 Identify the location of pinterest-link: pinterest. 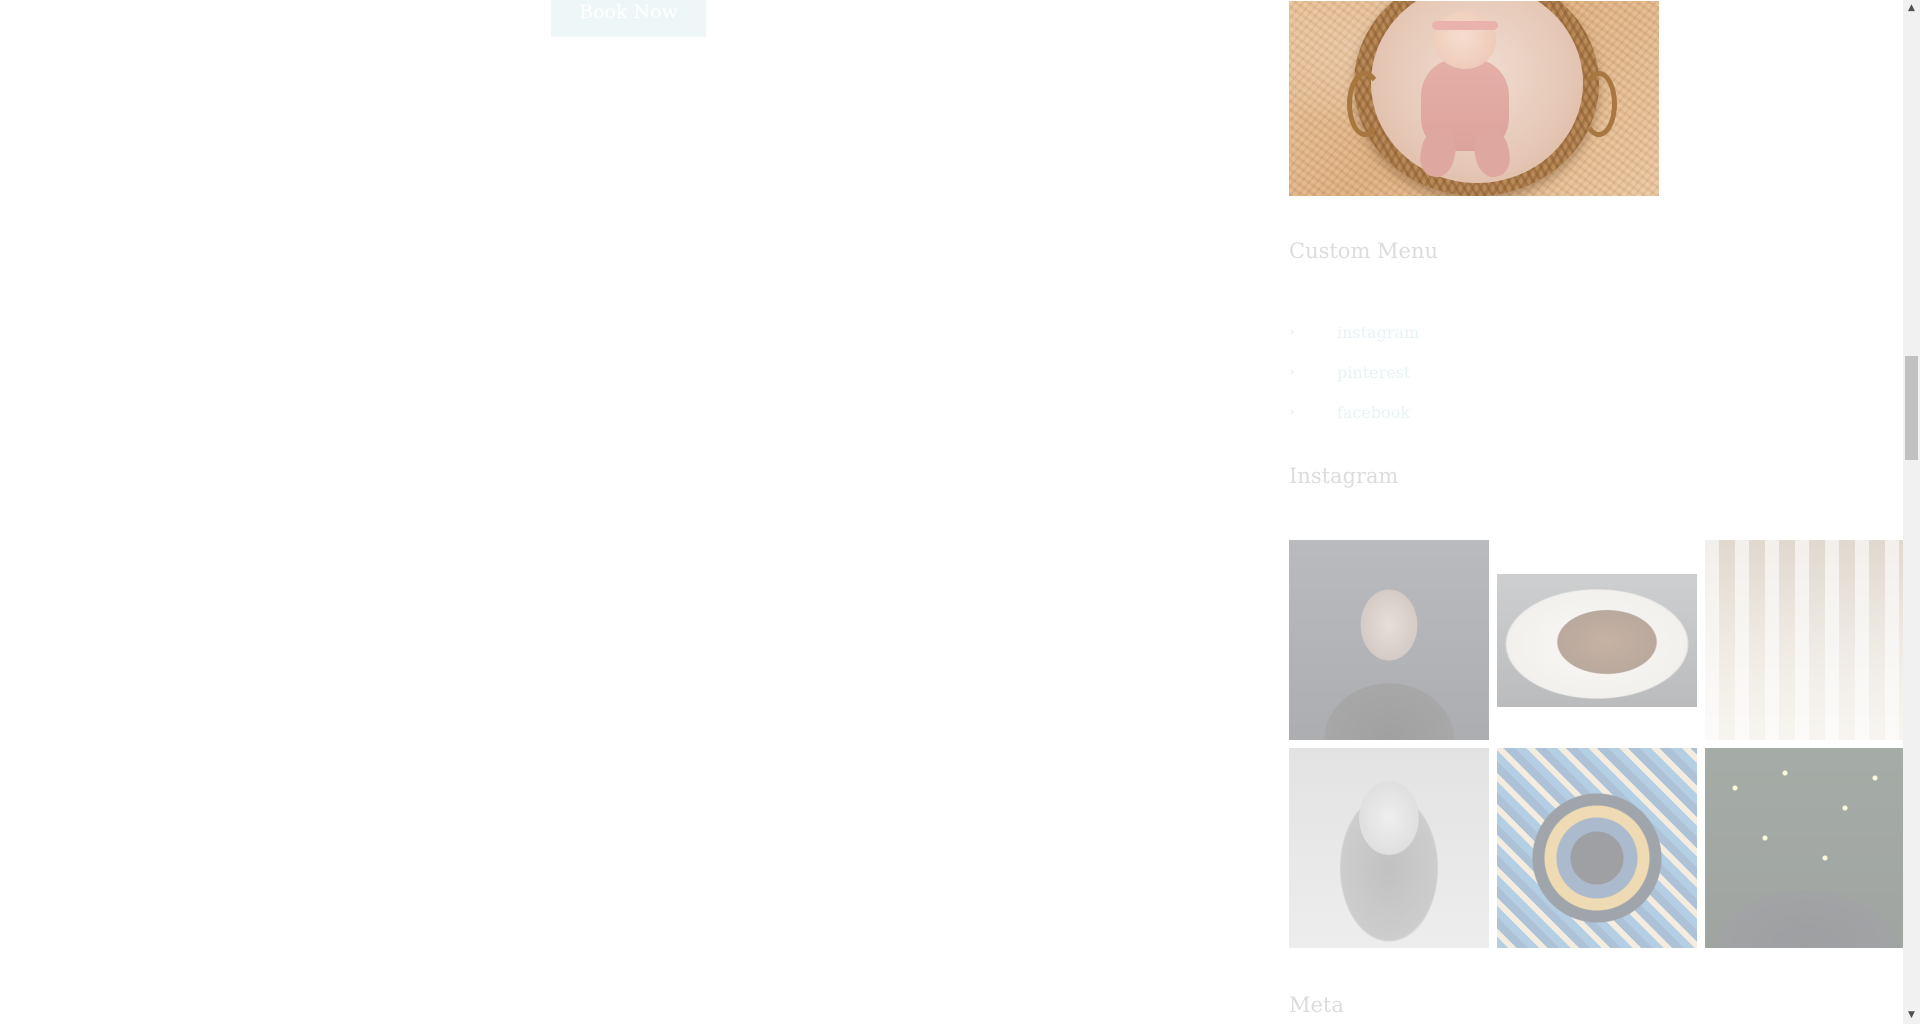
(1373, 372).